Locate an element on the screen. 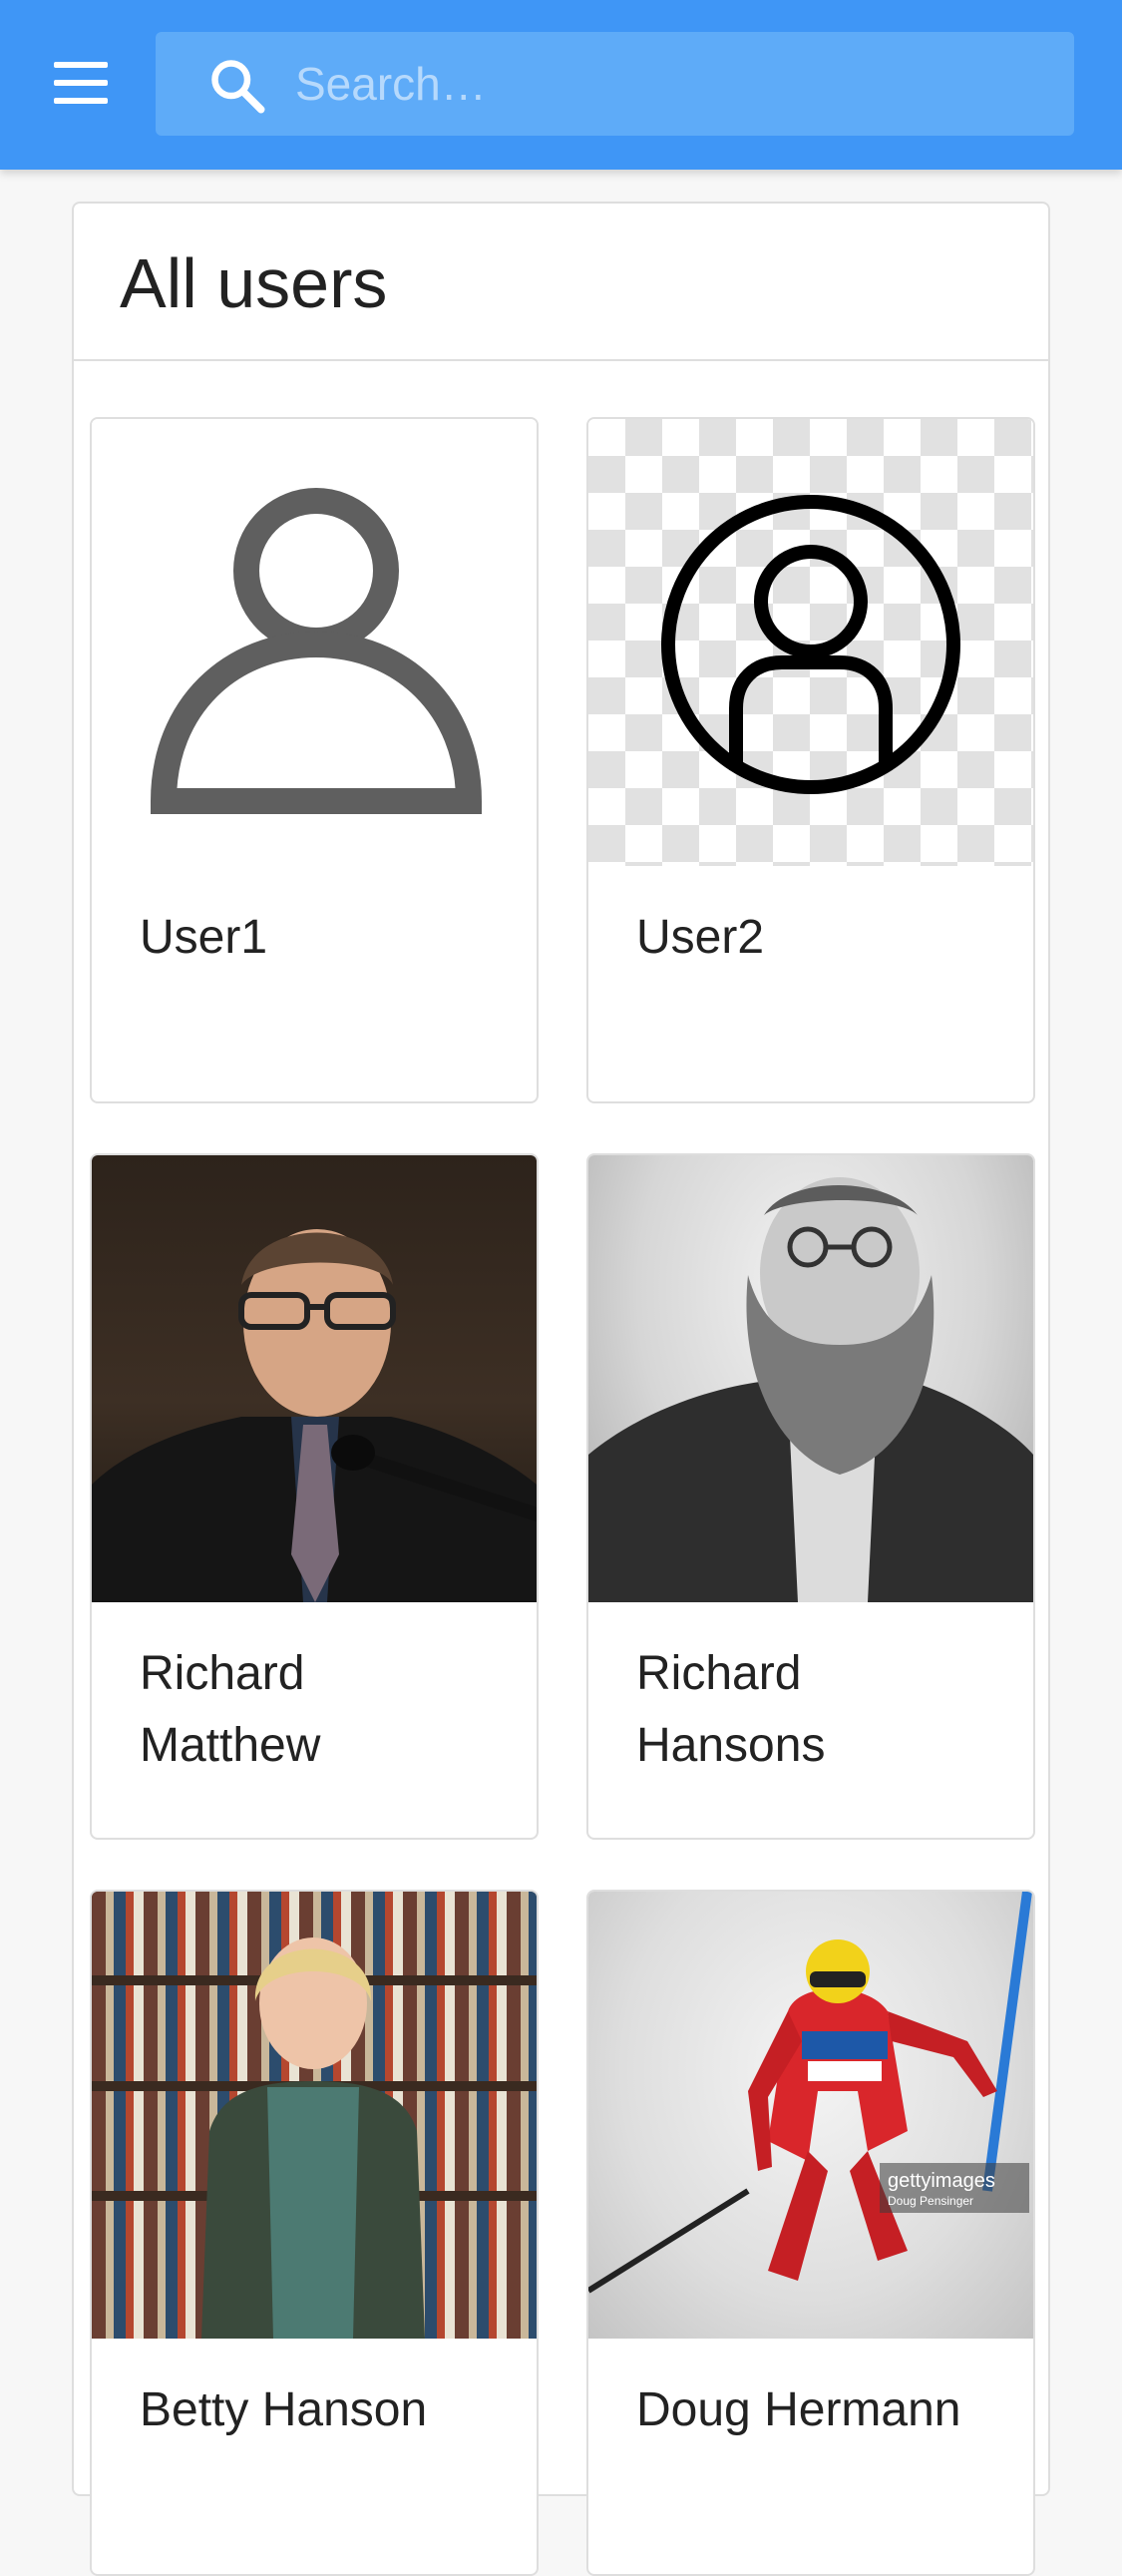 Image resolution: width=1122 pixels, height=2576 pixels. user-photo: gettyimages Doug Pensinger is located at coordinates (810, 2115).